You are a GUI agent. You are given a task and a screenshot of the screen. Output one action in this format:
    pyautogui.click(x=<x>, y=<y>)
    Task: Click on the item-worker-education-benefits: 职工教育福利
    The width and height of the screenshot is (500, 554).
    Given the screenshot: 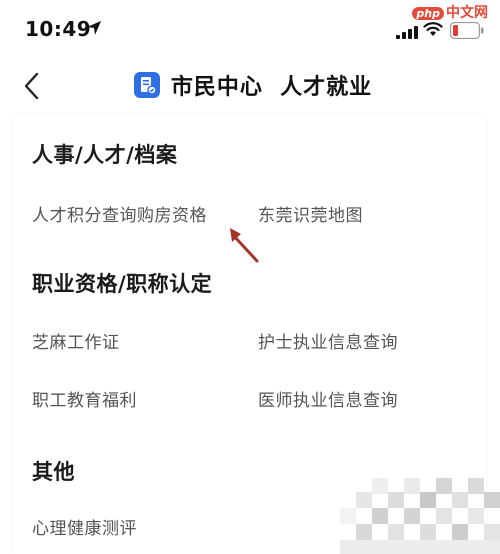 What is the action you would take?
    pyautogui.click(x=84, y=398)
    